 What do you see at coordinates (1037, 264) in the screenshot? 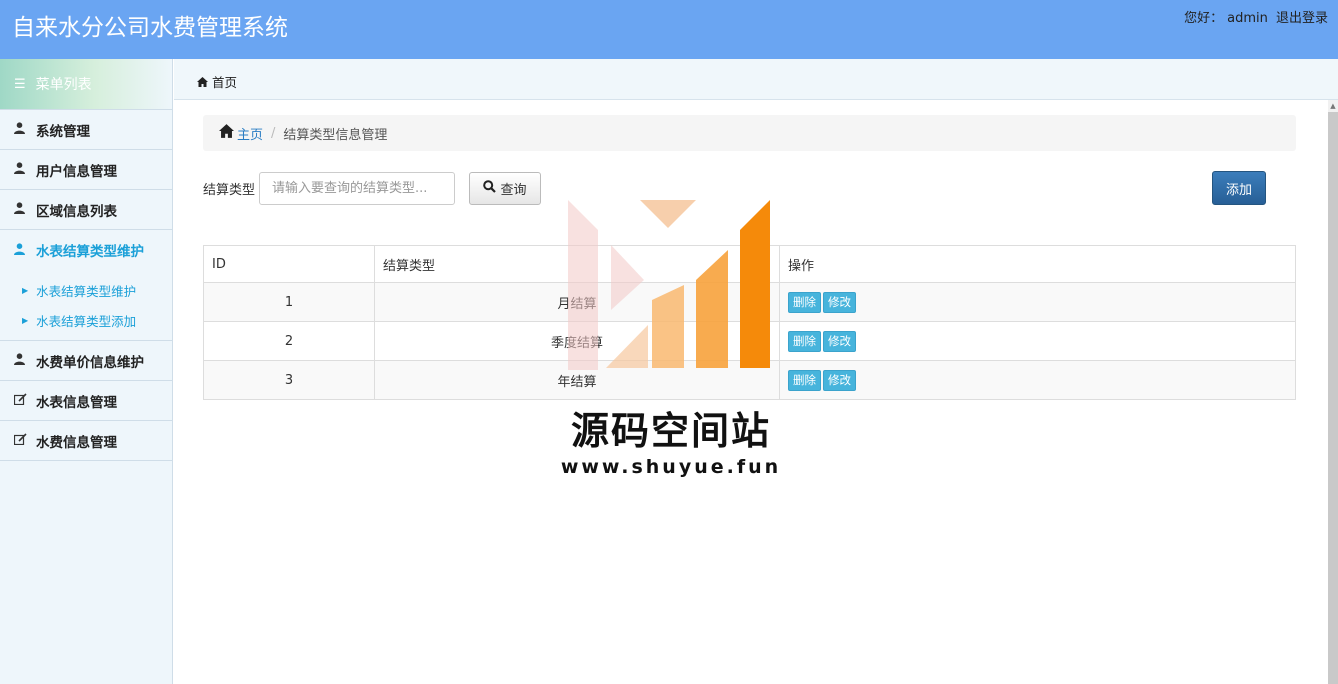
I see `column-header-actions: 操作` at bounding box center [1037, 264].